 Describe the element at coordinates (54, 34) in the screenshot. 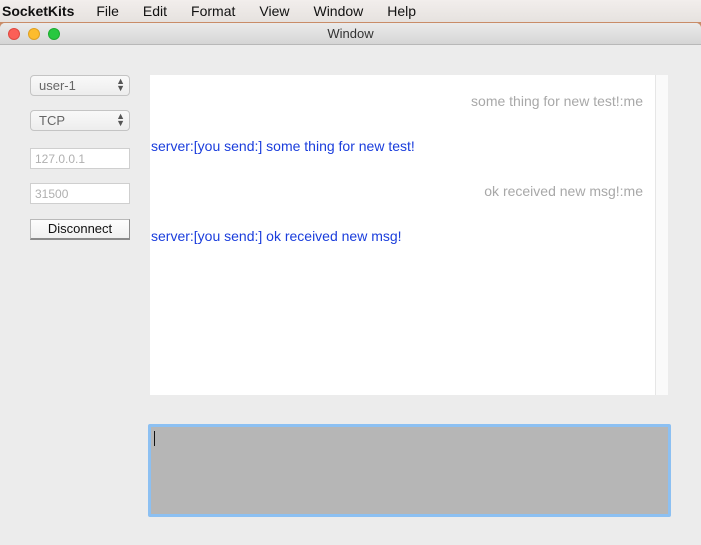

I see `zoom-button` at that location.